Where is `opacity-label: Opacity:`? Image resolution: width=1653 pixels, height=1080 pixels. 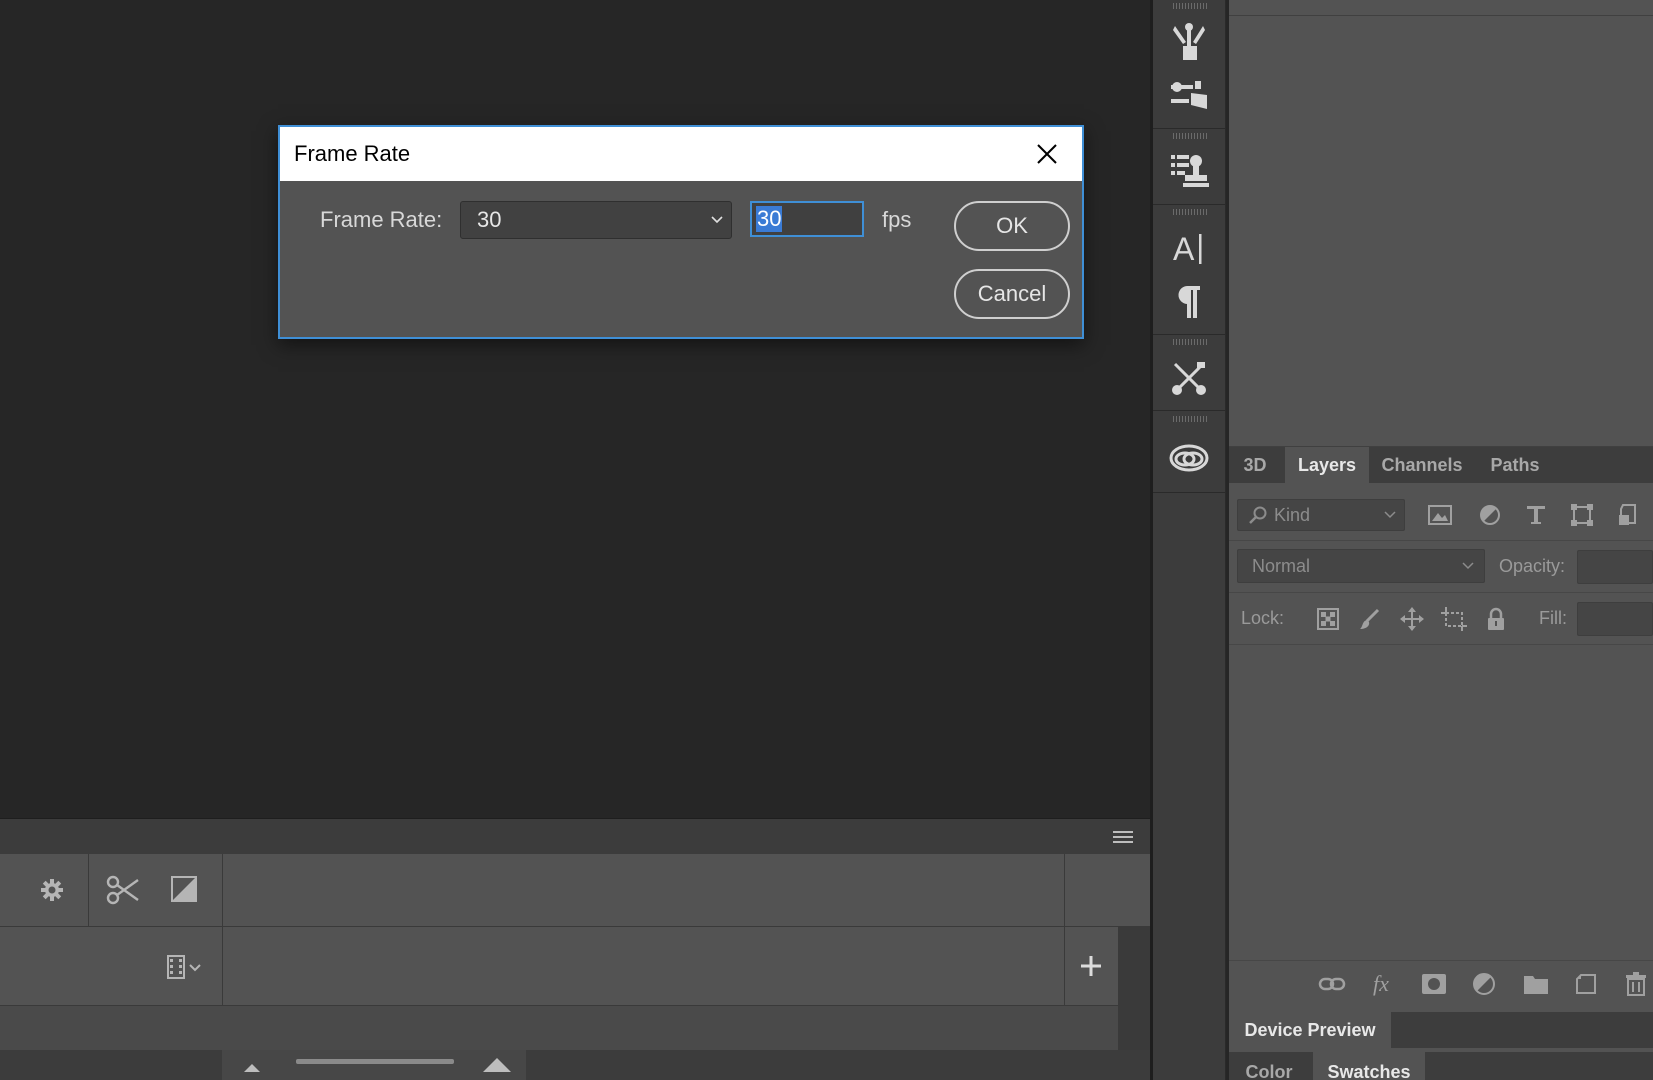
opacity-label: Opacity: is located at coordinates (1532, 566).